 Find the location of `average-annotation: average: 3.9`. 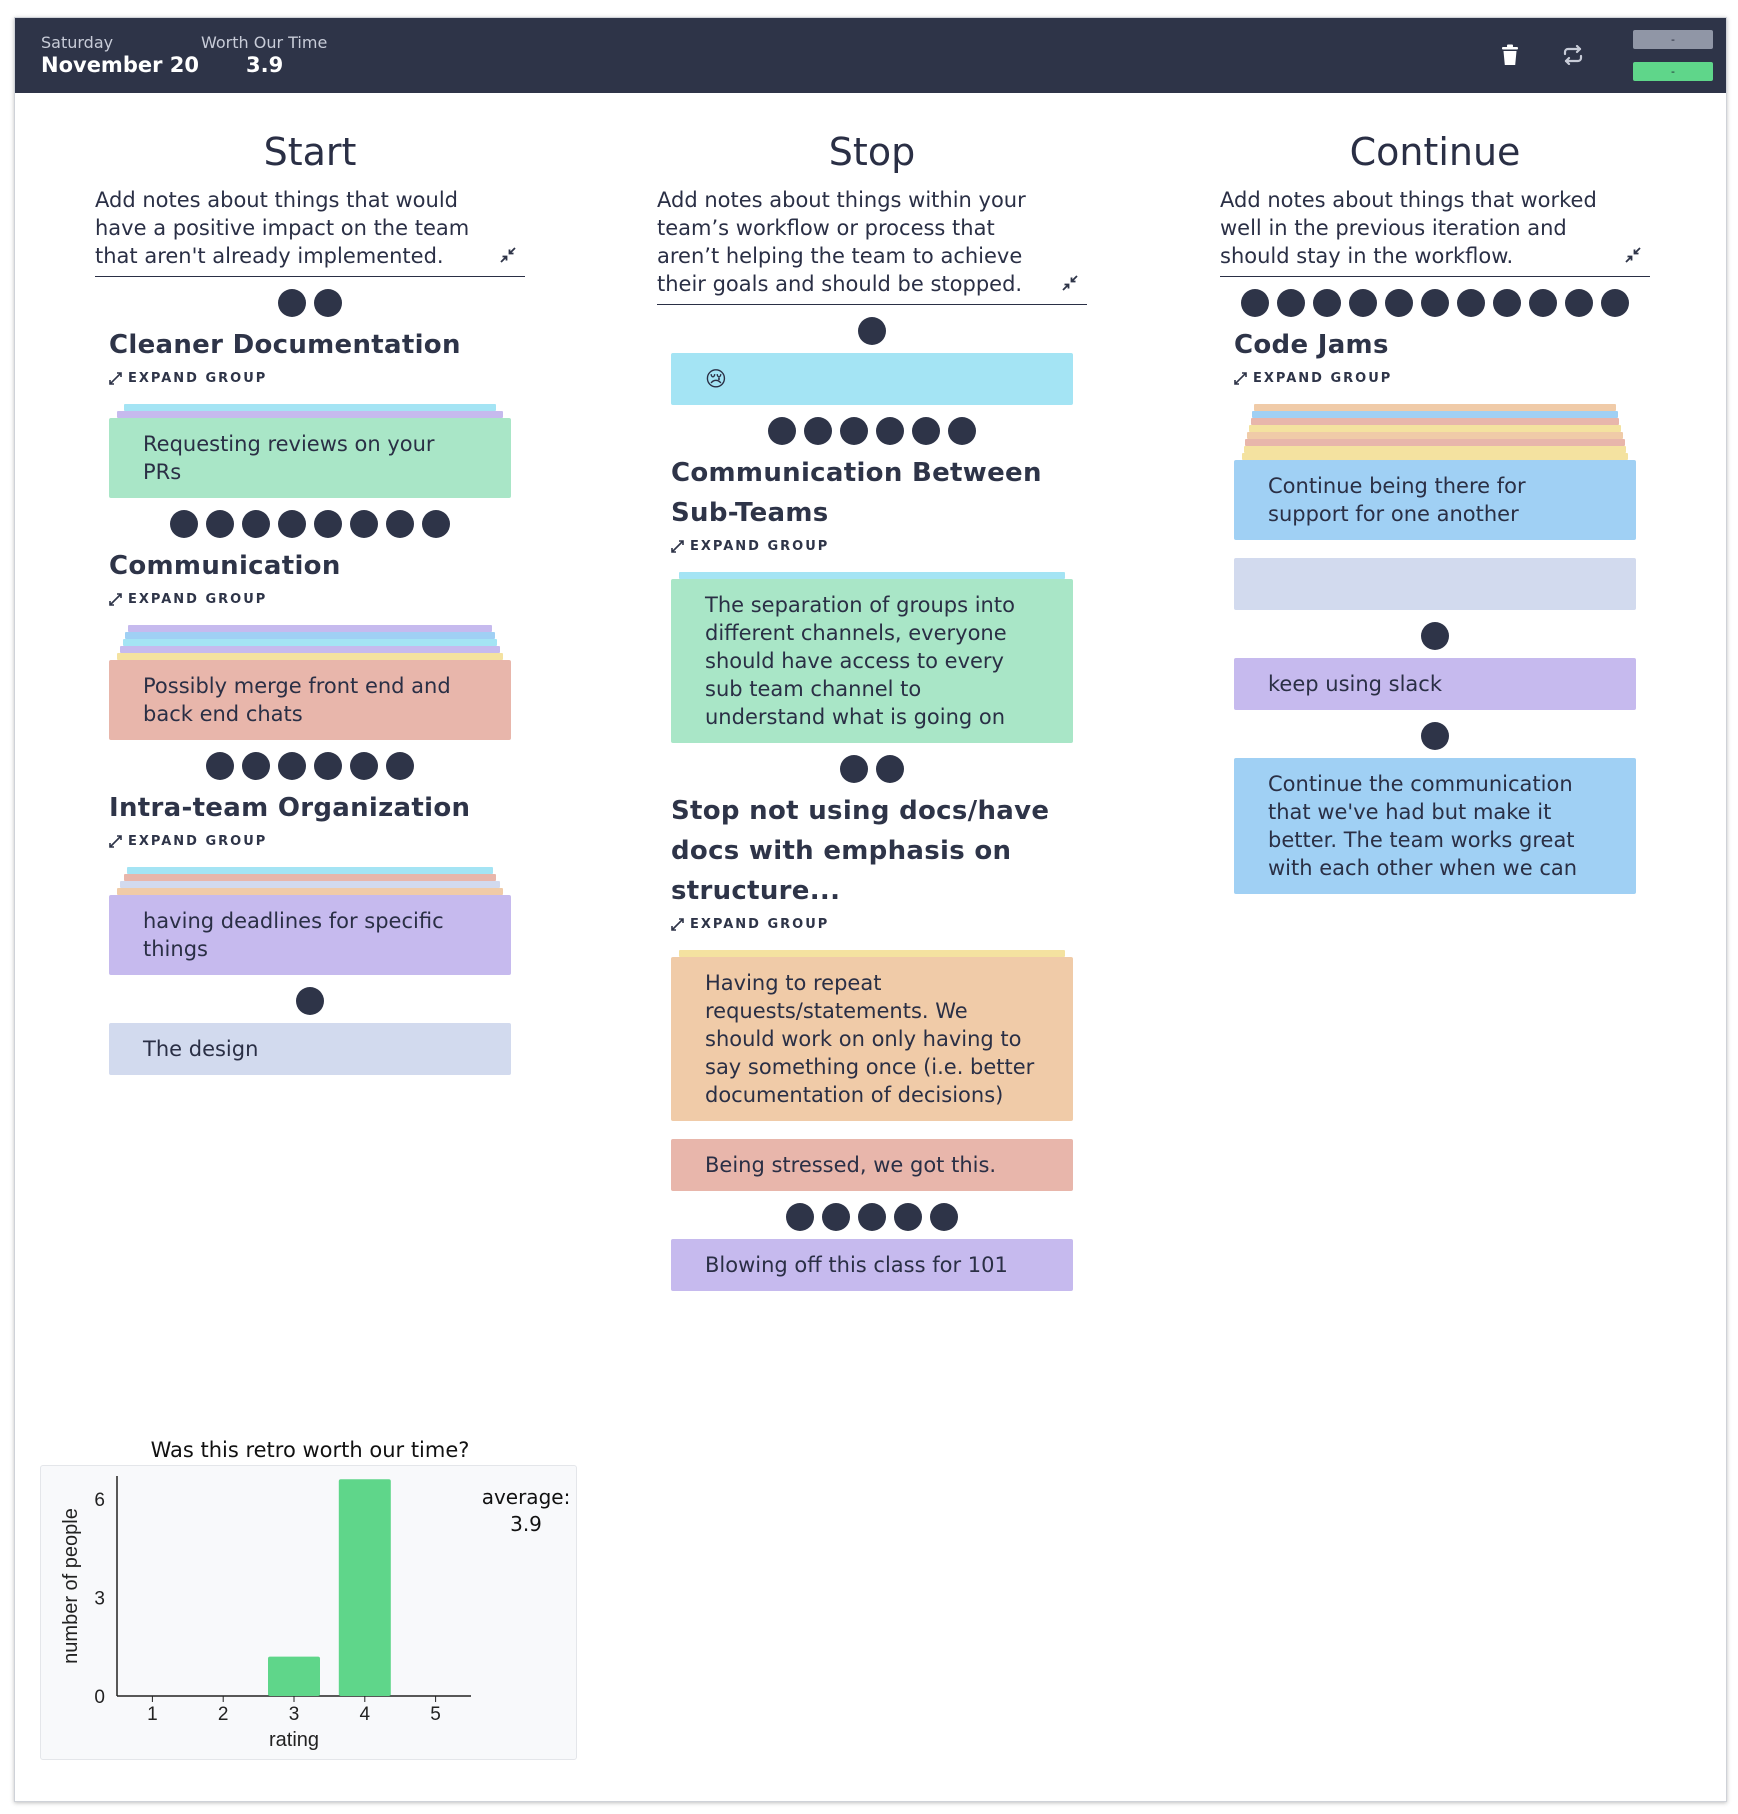

average-annotation: average: 3.9 is located at coordinates (526, 1511).